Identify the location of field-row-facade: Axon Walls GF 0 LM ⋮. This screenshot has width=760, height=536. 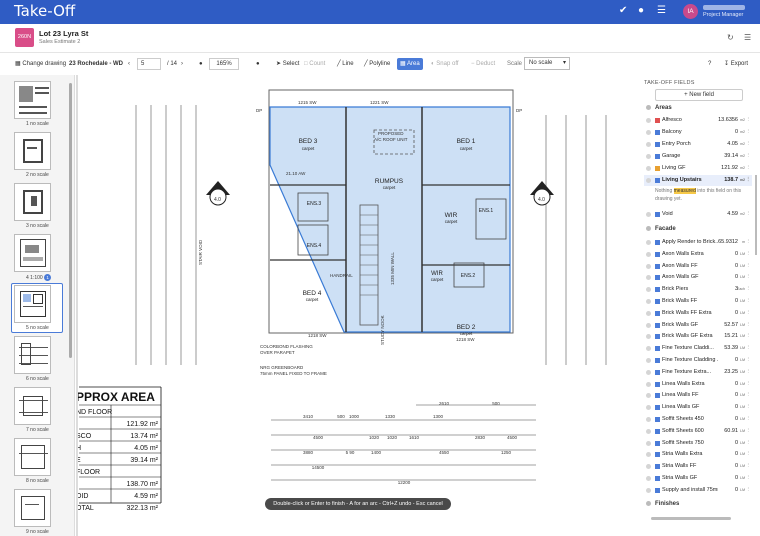
(698, 277).